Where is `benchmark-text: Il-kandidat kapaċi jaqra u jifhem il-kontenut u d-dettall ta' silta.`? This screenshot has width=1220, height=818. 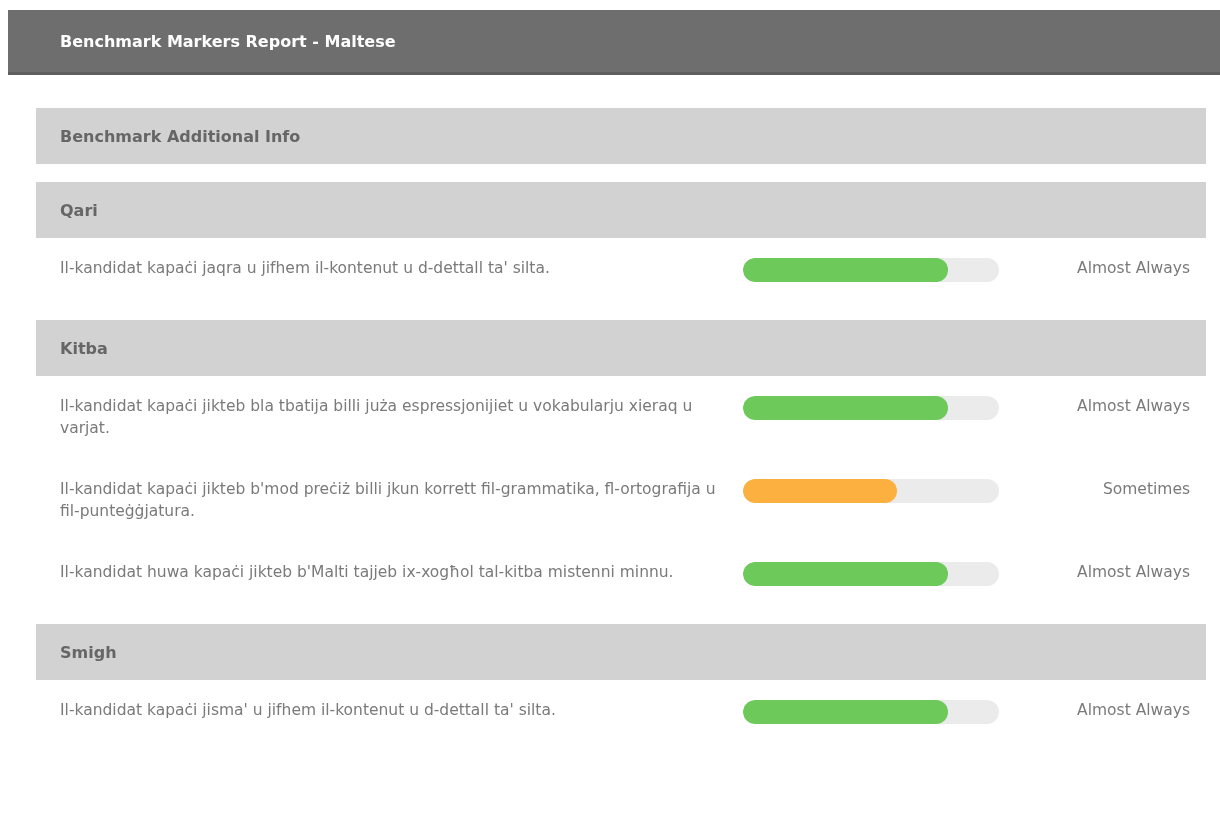
benchmark-text: Il-kandidat kapaċi jaqra u jifhem il-kontenut u d-dettall ta' silta. is located at coordinates (305, 268).